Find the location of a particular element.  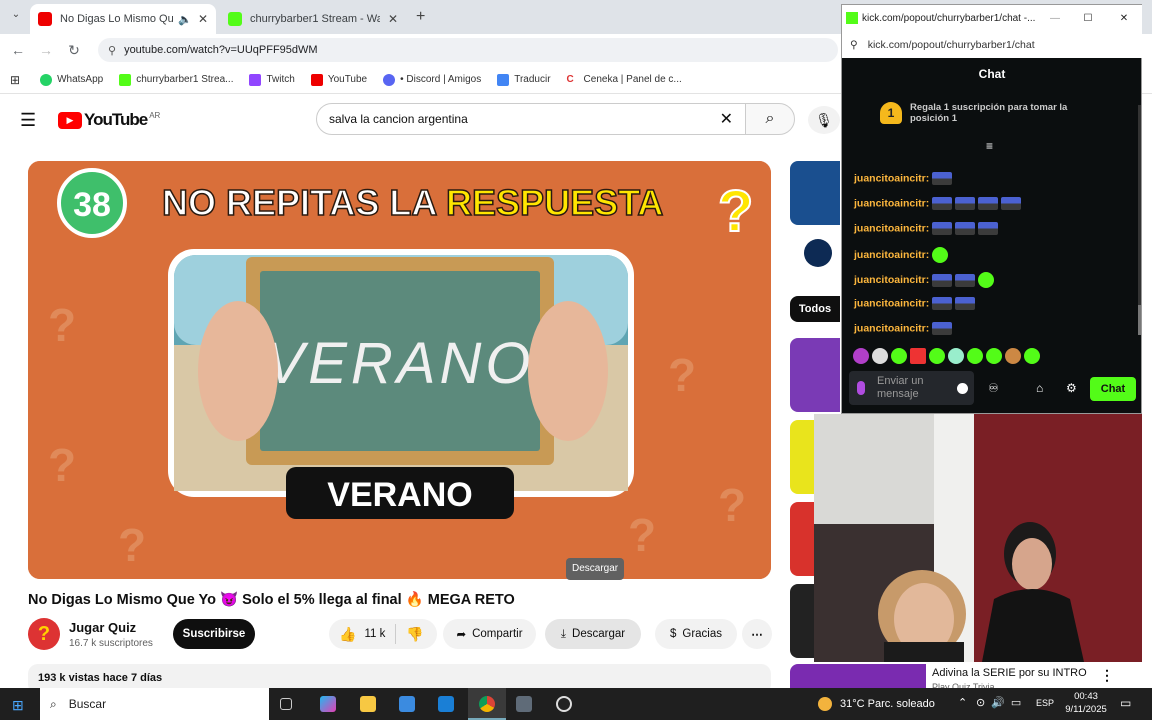

chat-message-input: Enviar un mensaje is located at coordinates (911, 388).